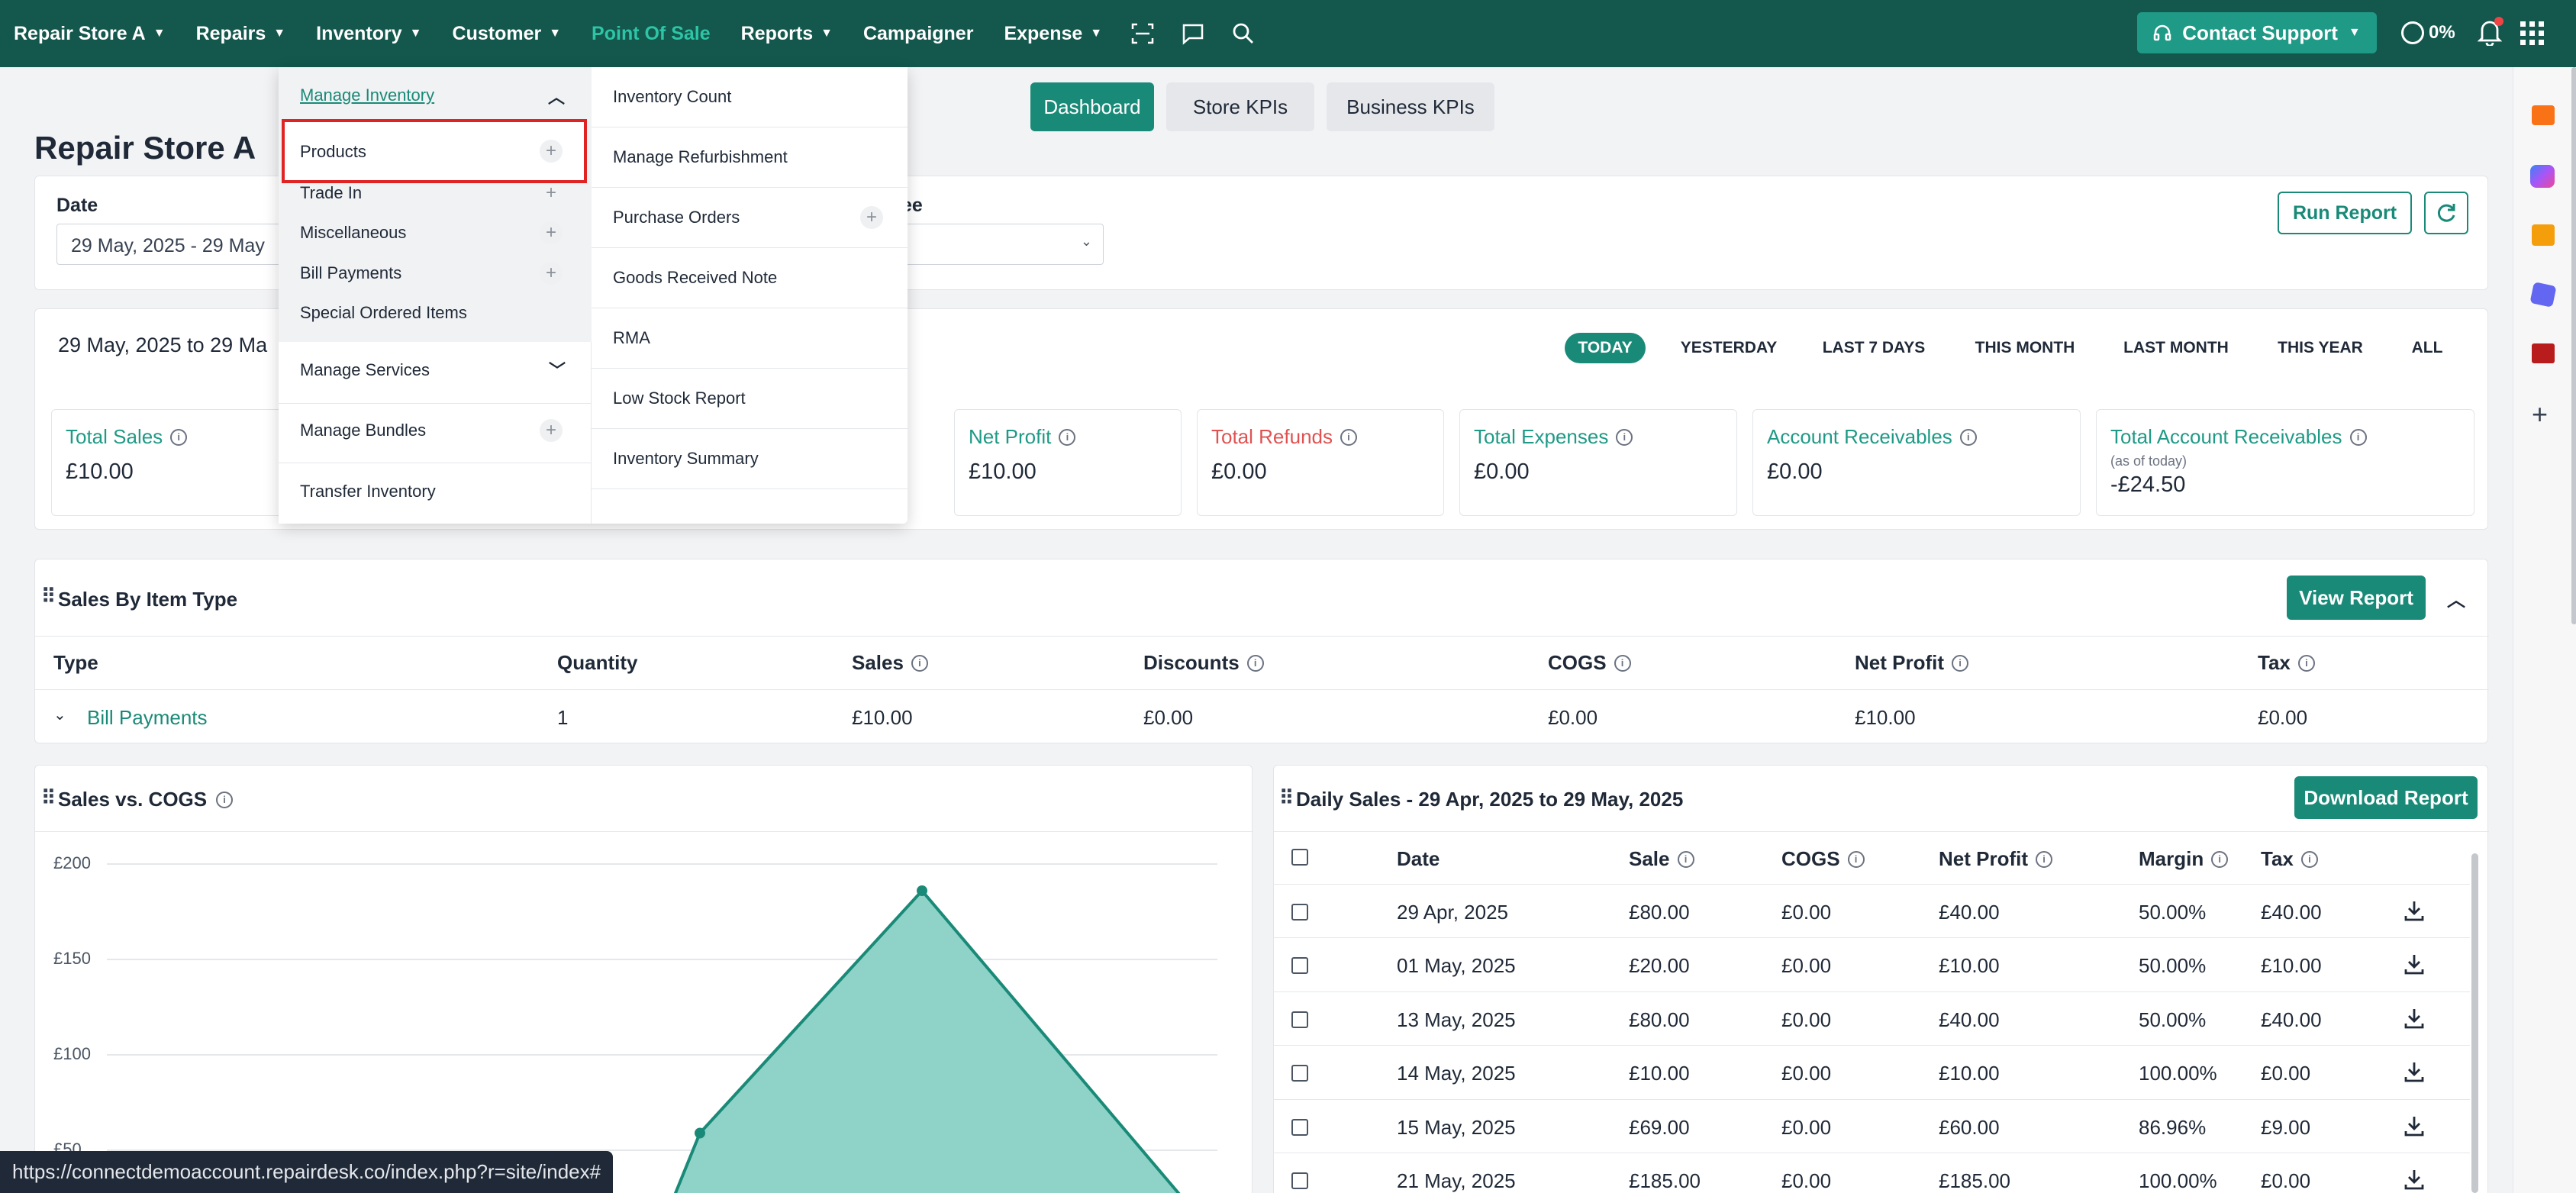 This screenshot has height=1193, width=2576. Describe the element at coordinates (2292, 966) in the screenshot. I see `cell-tax: £10.00` at that location.